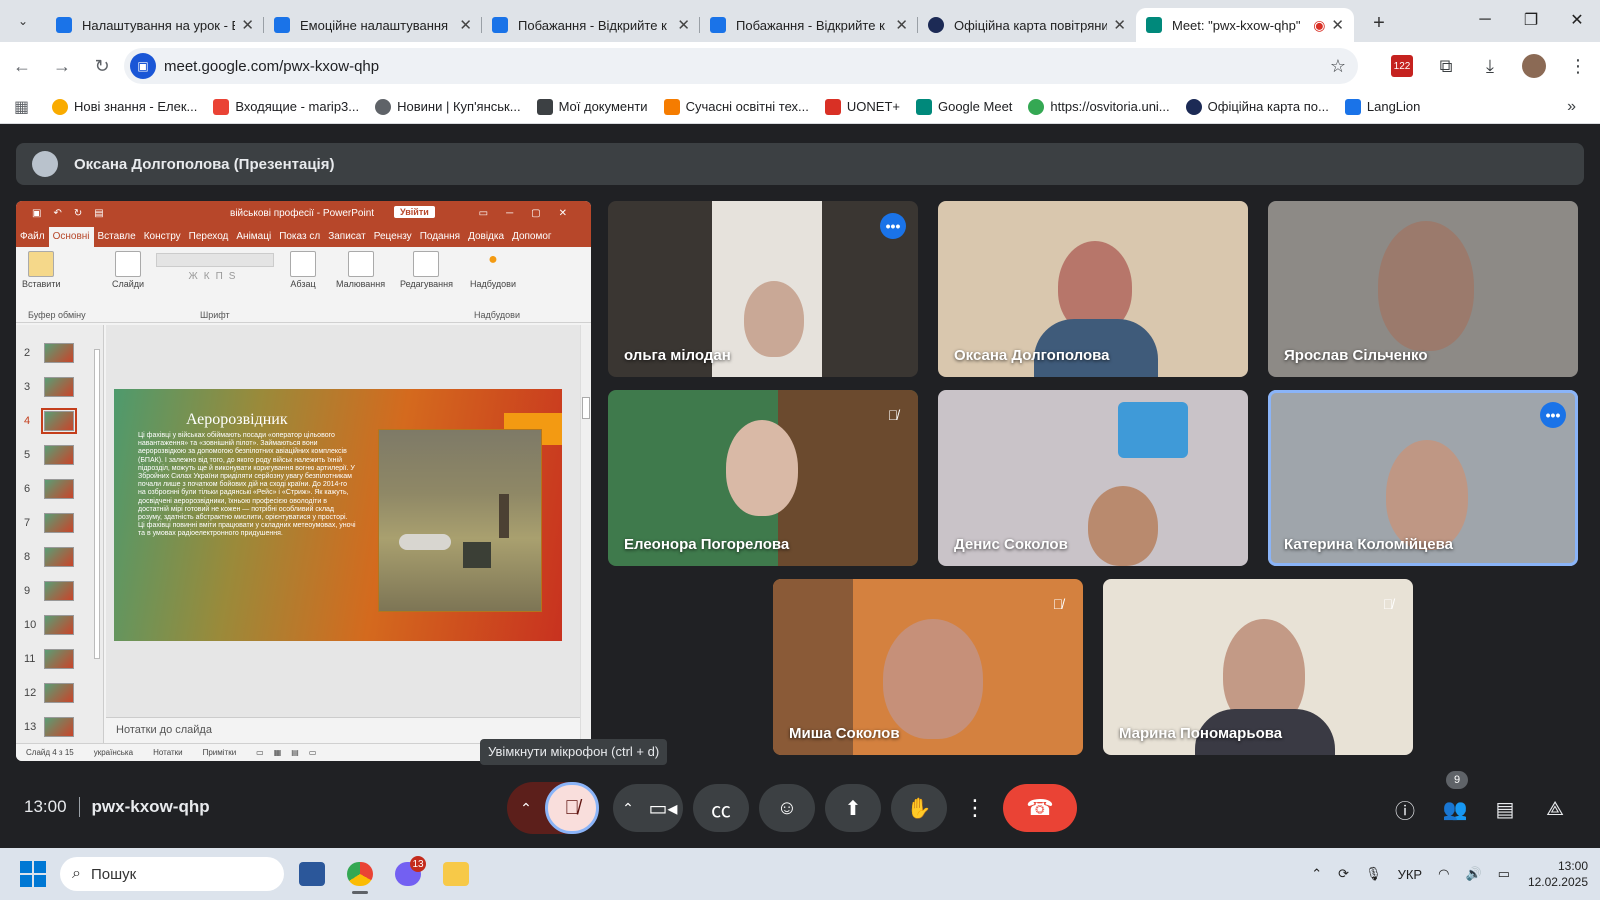 The height and width of the screenshot is (900, 1600). What do you see at coordinates (486, 239) in the screenshot?
I see `ribbon-tab: Довідка` at bounding box center [486, 239].